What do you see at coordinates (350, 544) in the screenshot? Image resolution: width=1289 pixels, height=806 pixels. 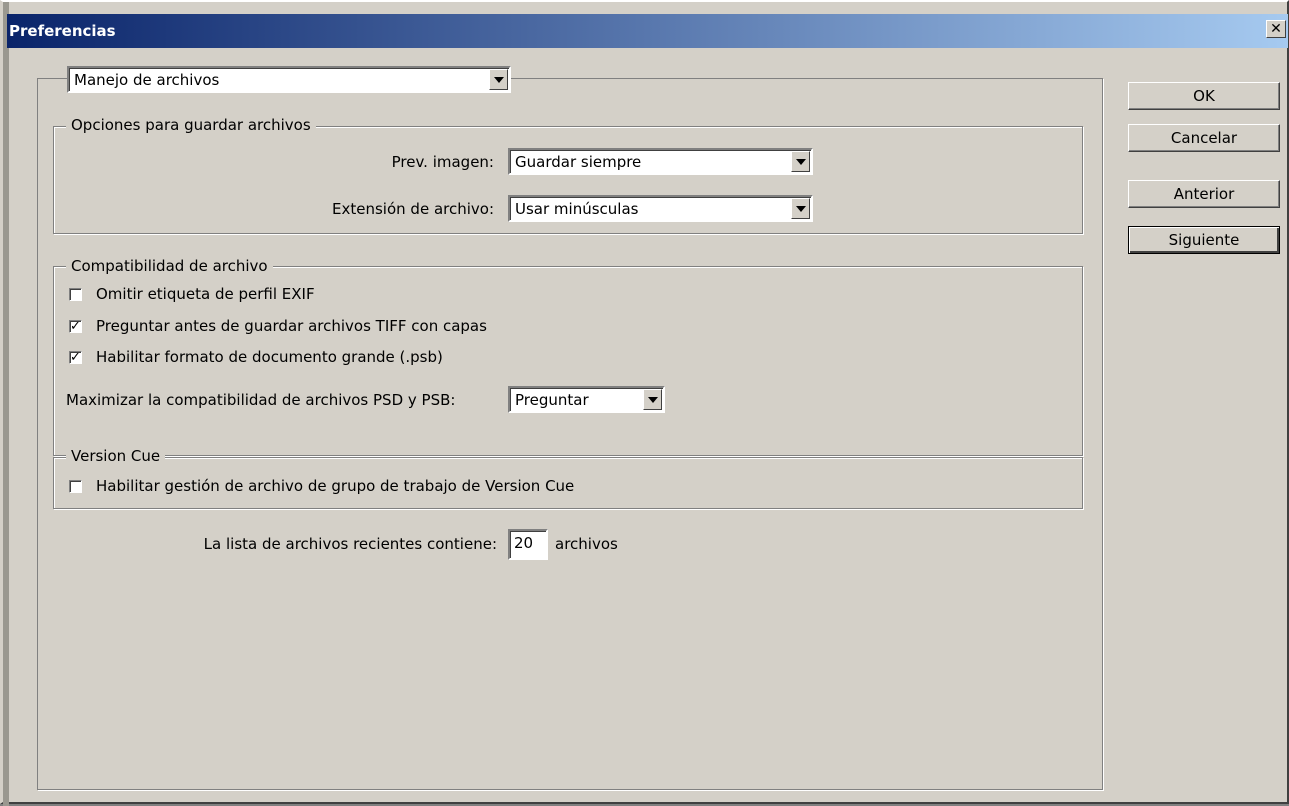 I see `recent-files-label: La lista de archivos recientes contiene:` at bounding box center [350, 544].